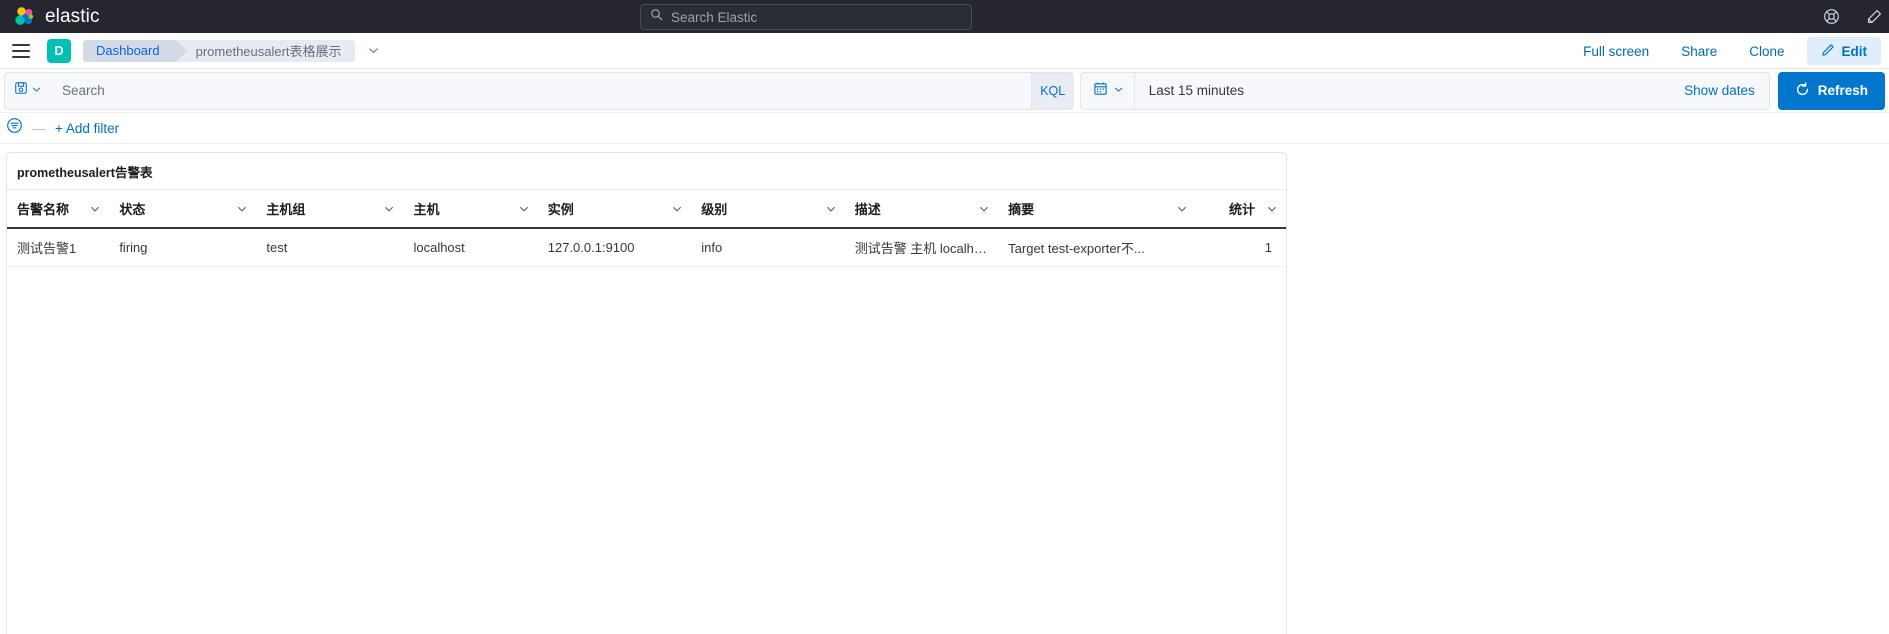 The image size is (1889, 634). Describe the element at coordinates (14, 128) in the screenshot. I see `filter-icon` at that location.